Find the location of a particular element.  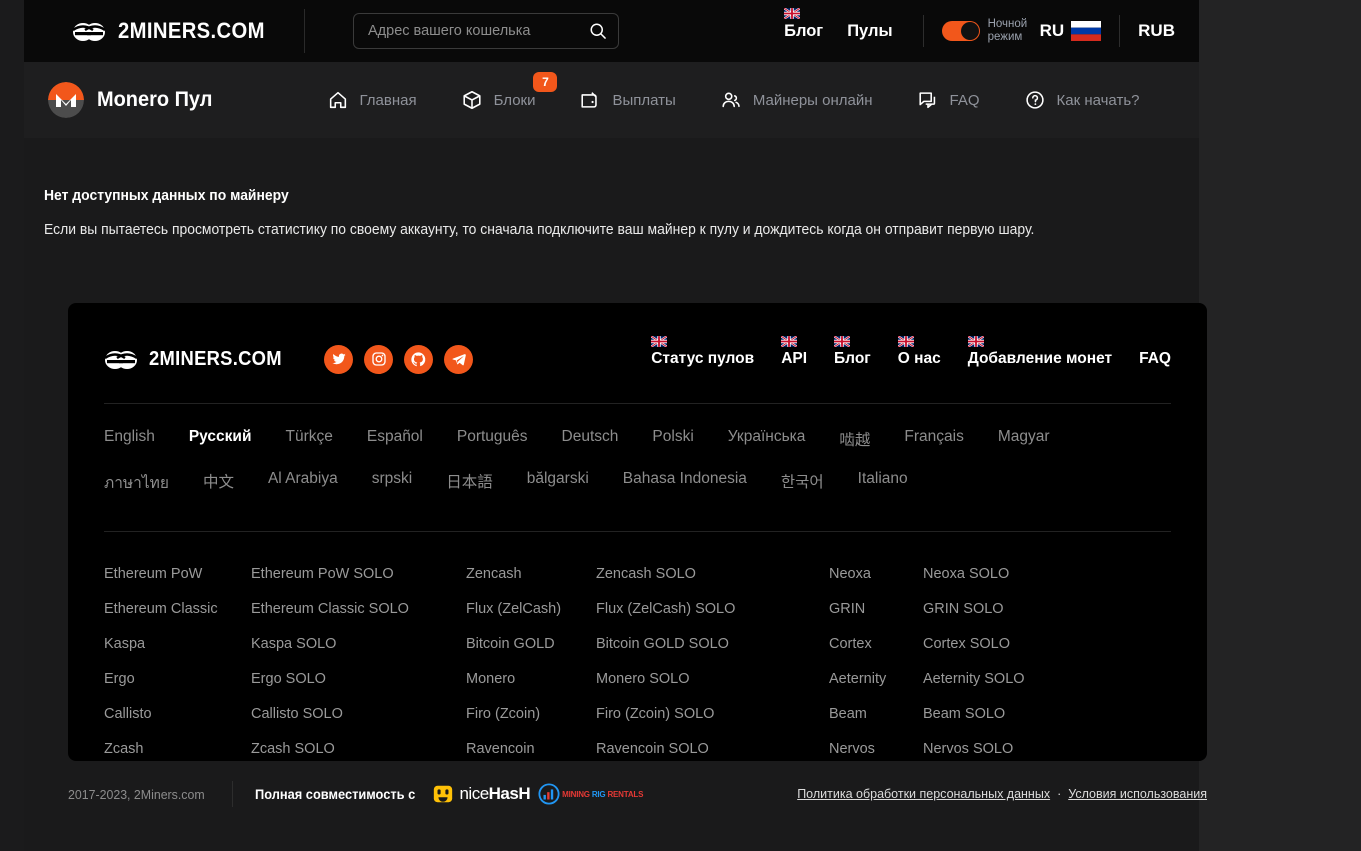

coin-link: Ethereum Classic is located at coordinates (177, 609).